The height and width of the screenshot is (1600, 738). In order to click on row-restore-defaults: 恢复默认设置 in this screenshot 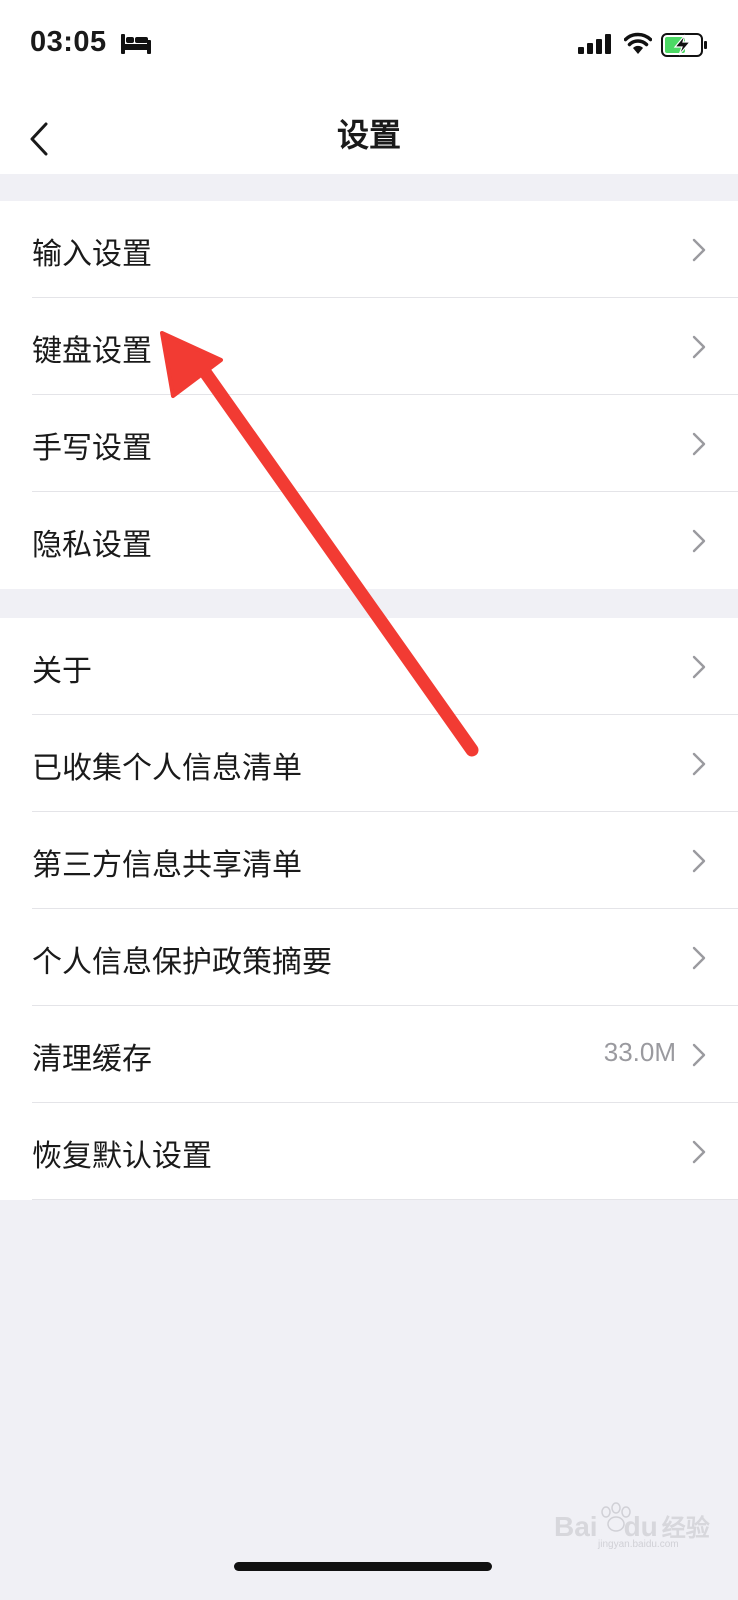, I will do `click(369, 1151)`.